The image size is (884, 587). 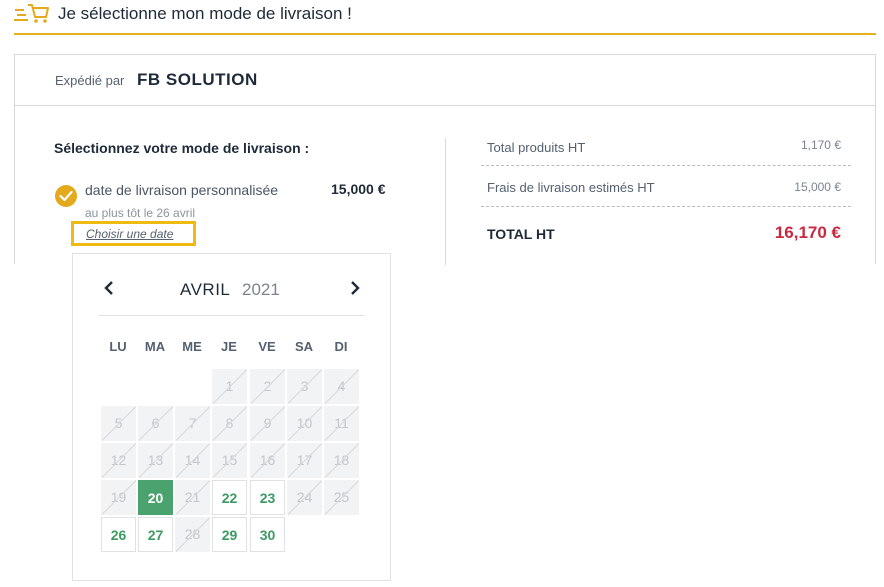 What do you see at coordinates (666, 192) in the screenshot?
I see `shipping-cost-row: Frais de livraison estimés HT 15,000 €` at bounding box center [666, 192].